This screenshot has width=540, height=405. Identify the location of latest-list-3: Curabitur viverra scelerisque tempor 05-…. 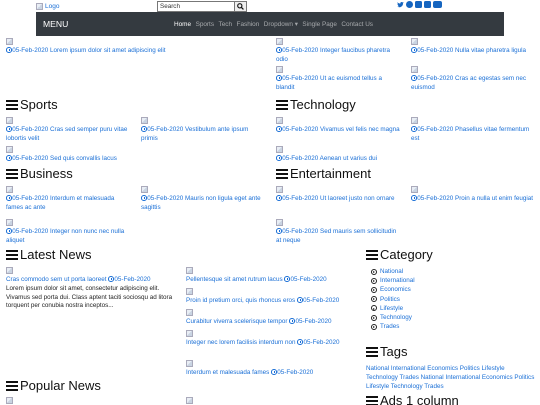
(271, 318).